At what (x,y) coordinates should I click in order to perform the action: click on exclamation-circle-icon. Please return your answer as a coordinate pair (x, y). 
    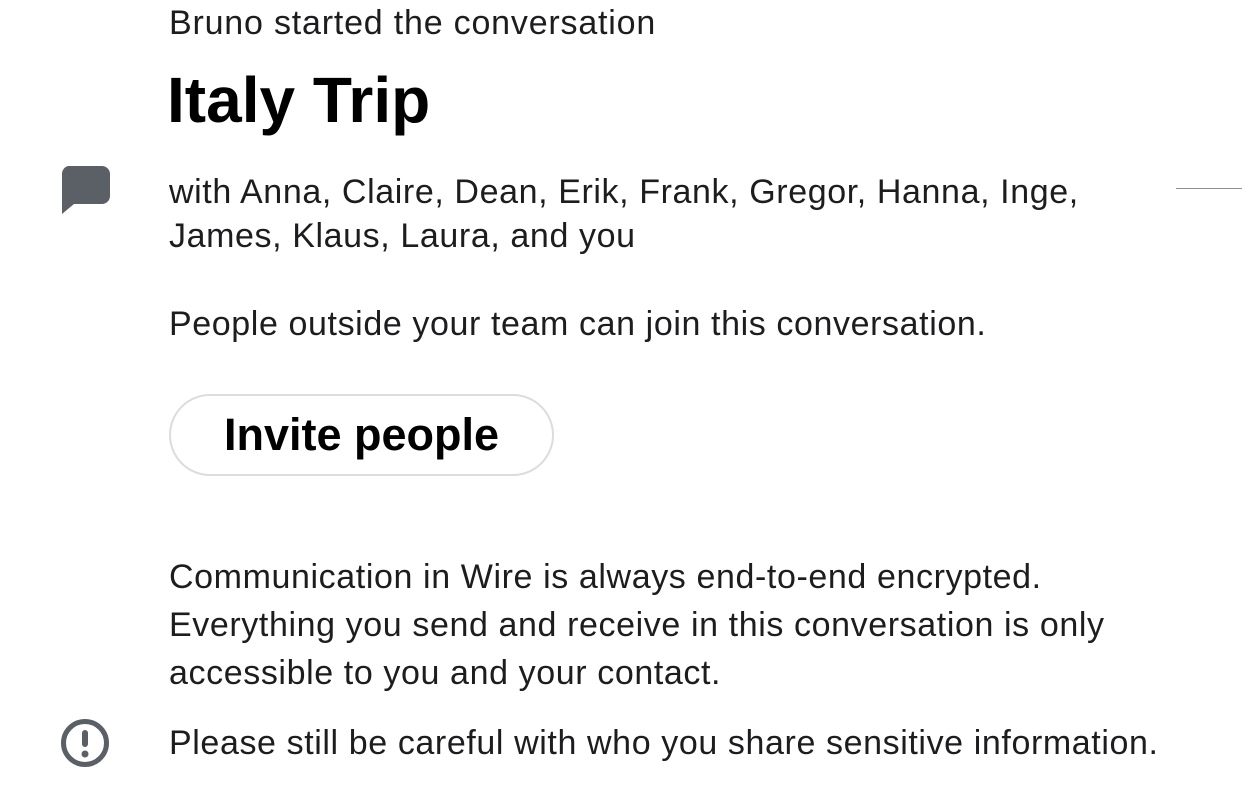
    Looking at the image, I should click on (85, 743).